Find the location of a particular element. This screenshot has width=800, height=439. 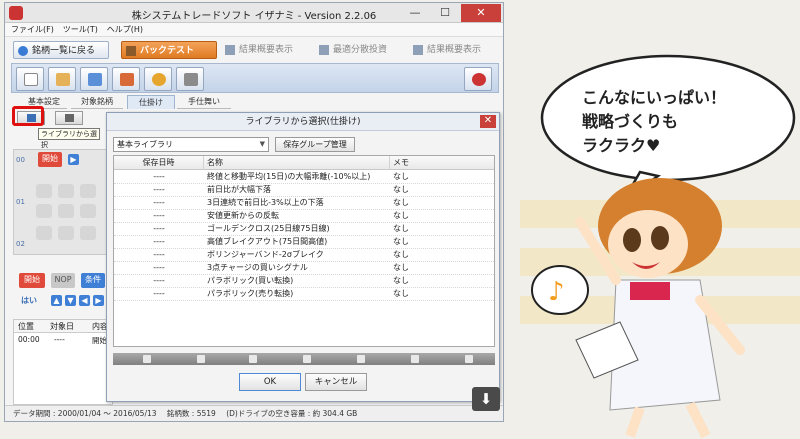

table-header: 保存日時 名称 メモ is located at coordinates (304, 163).